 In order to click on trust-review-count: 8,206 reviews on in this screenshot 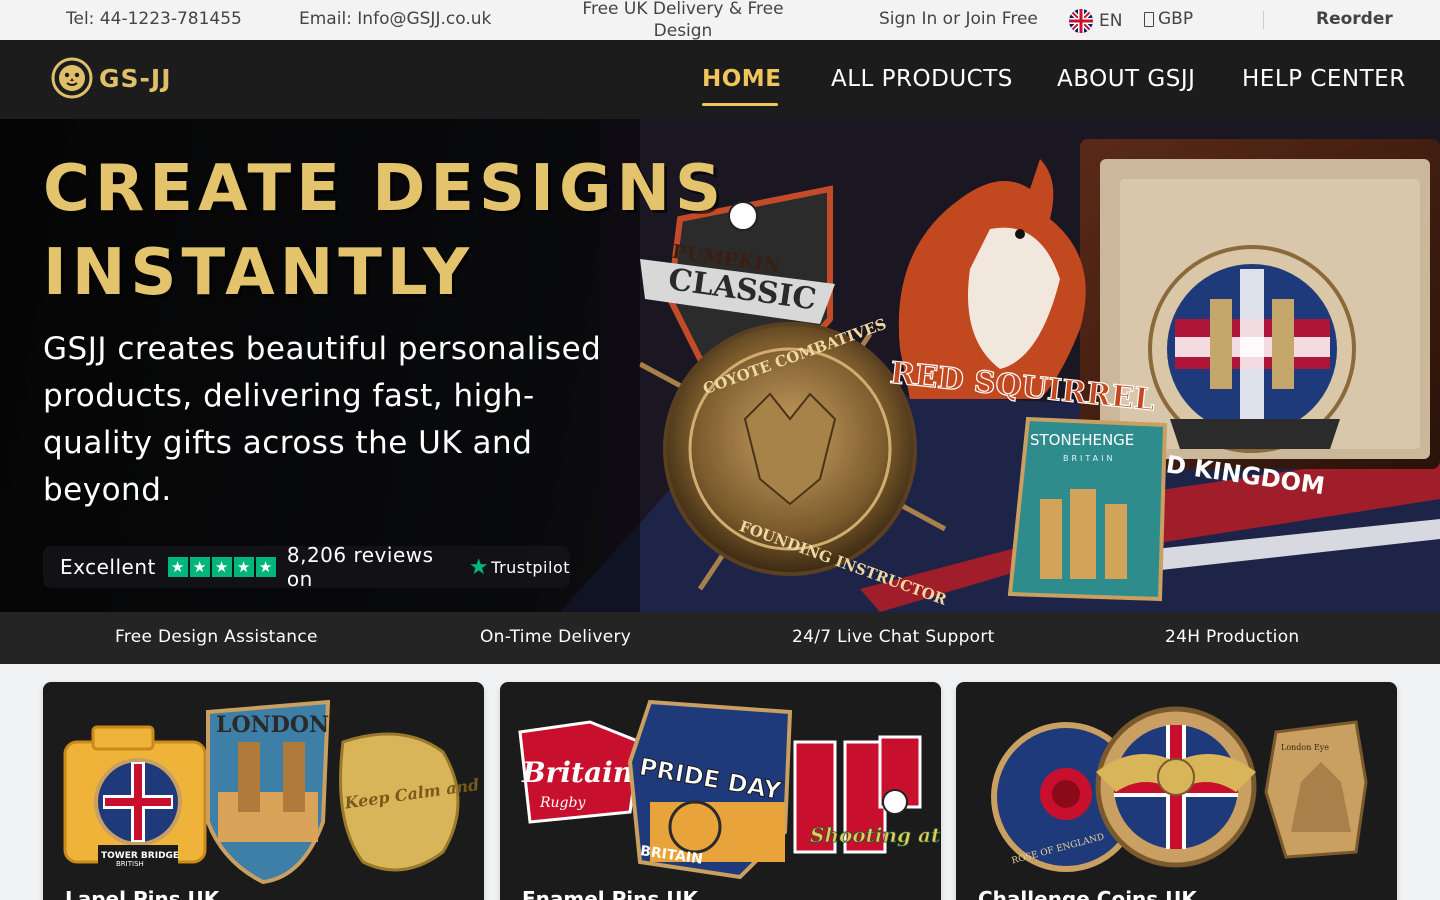, I will do `click(360, 567)`.